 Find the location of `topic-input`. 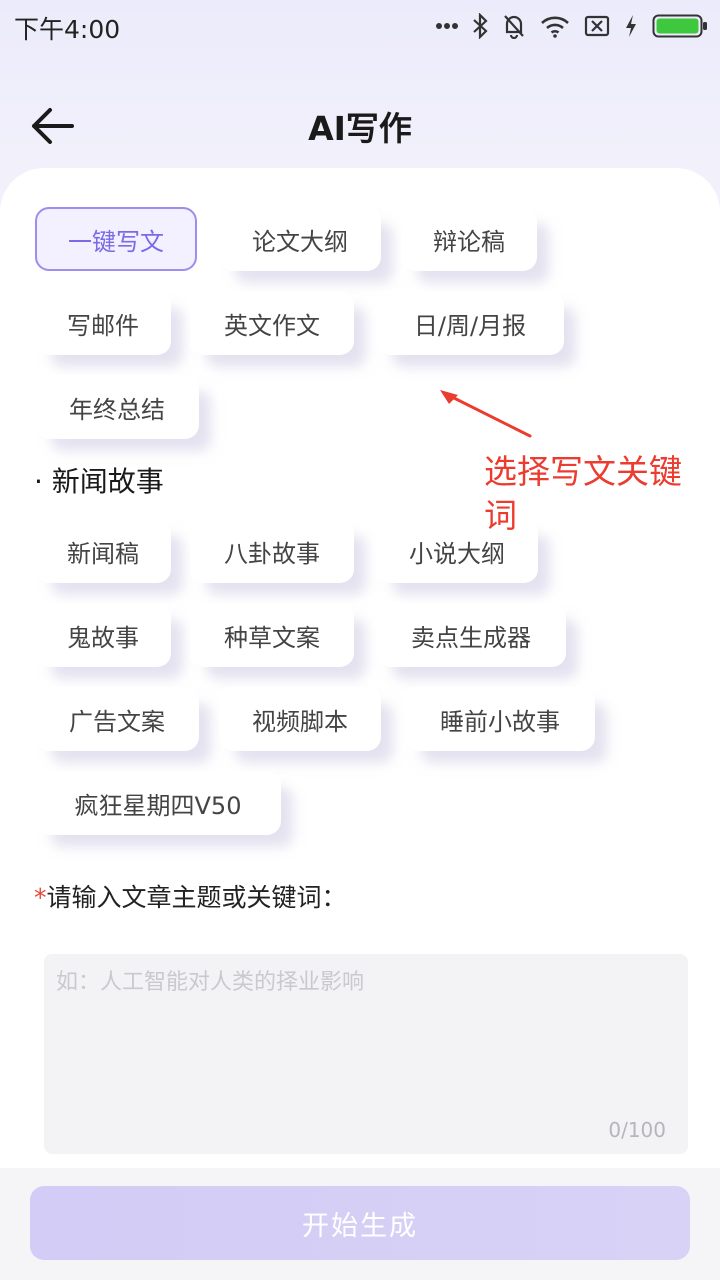

topic-input is located at coordinates (361, 1039).